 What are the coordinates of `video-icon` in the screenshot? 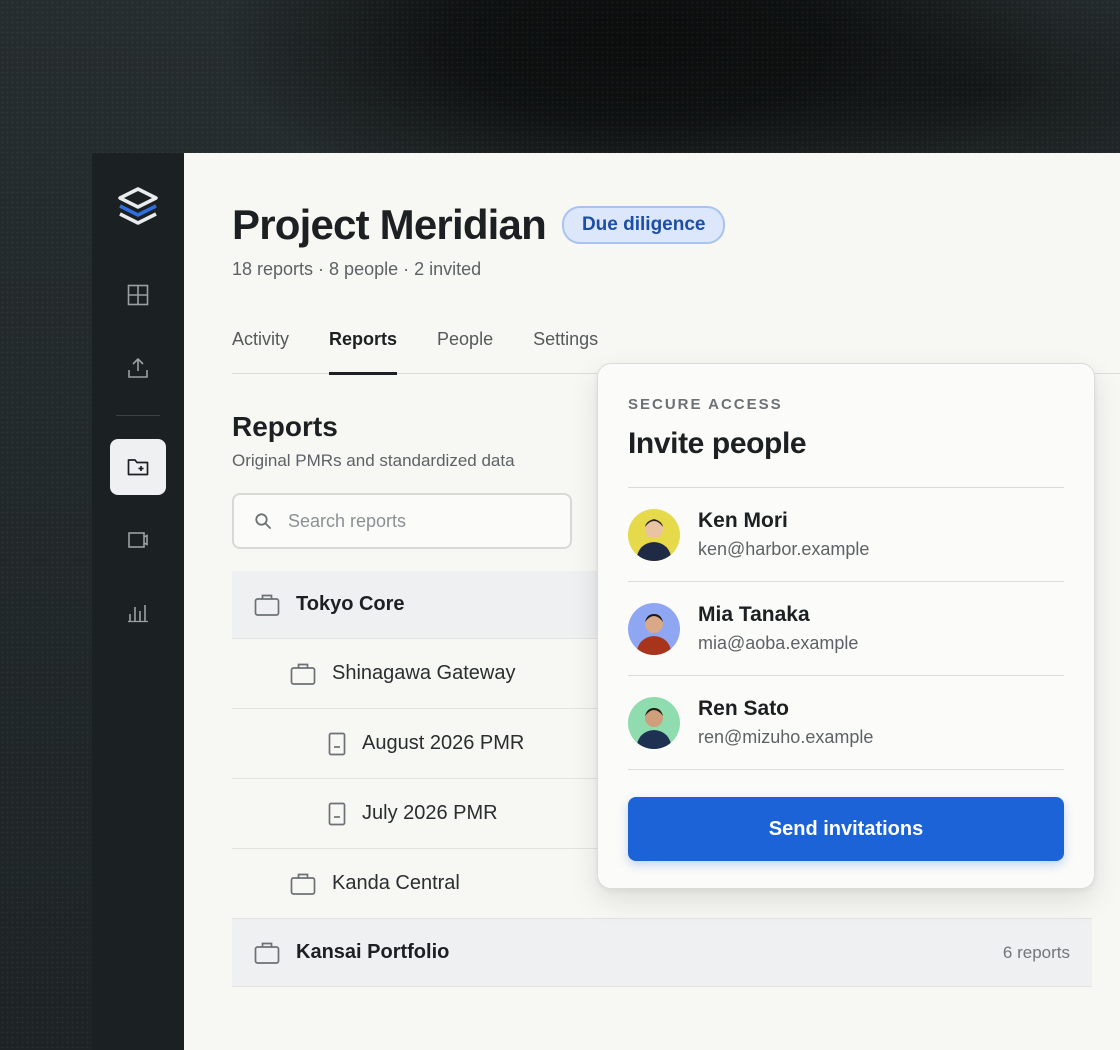 It's located at (138, 540).